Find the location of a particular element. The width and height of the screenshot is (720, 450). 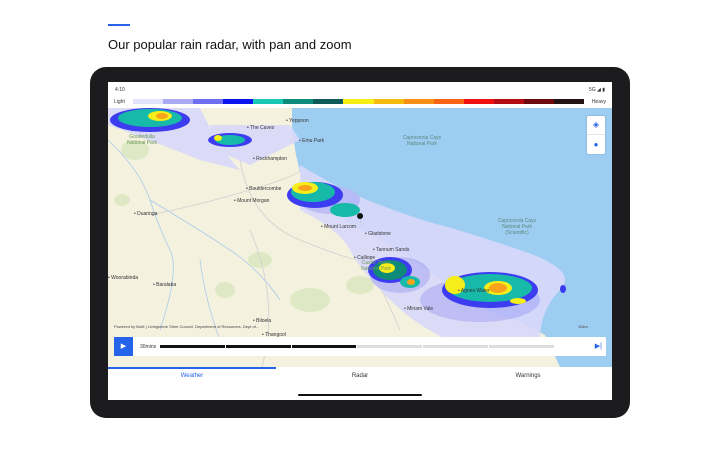

map-town-label: • Gladstone is located at coordinates (378, 234).